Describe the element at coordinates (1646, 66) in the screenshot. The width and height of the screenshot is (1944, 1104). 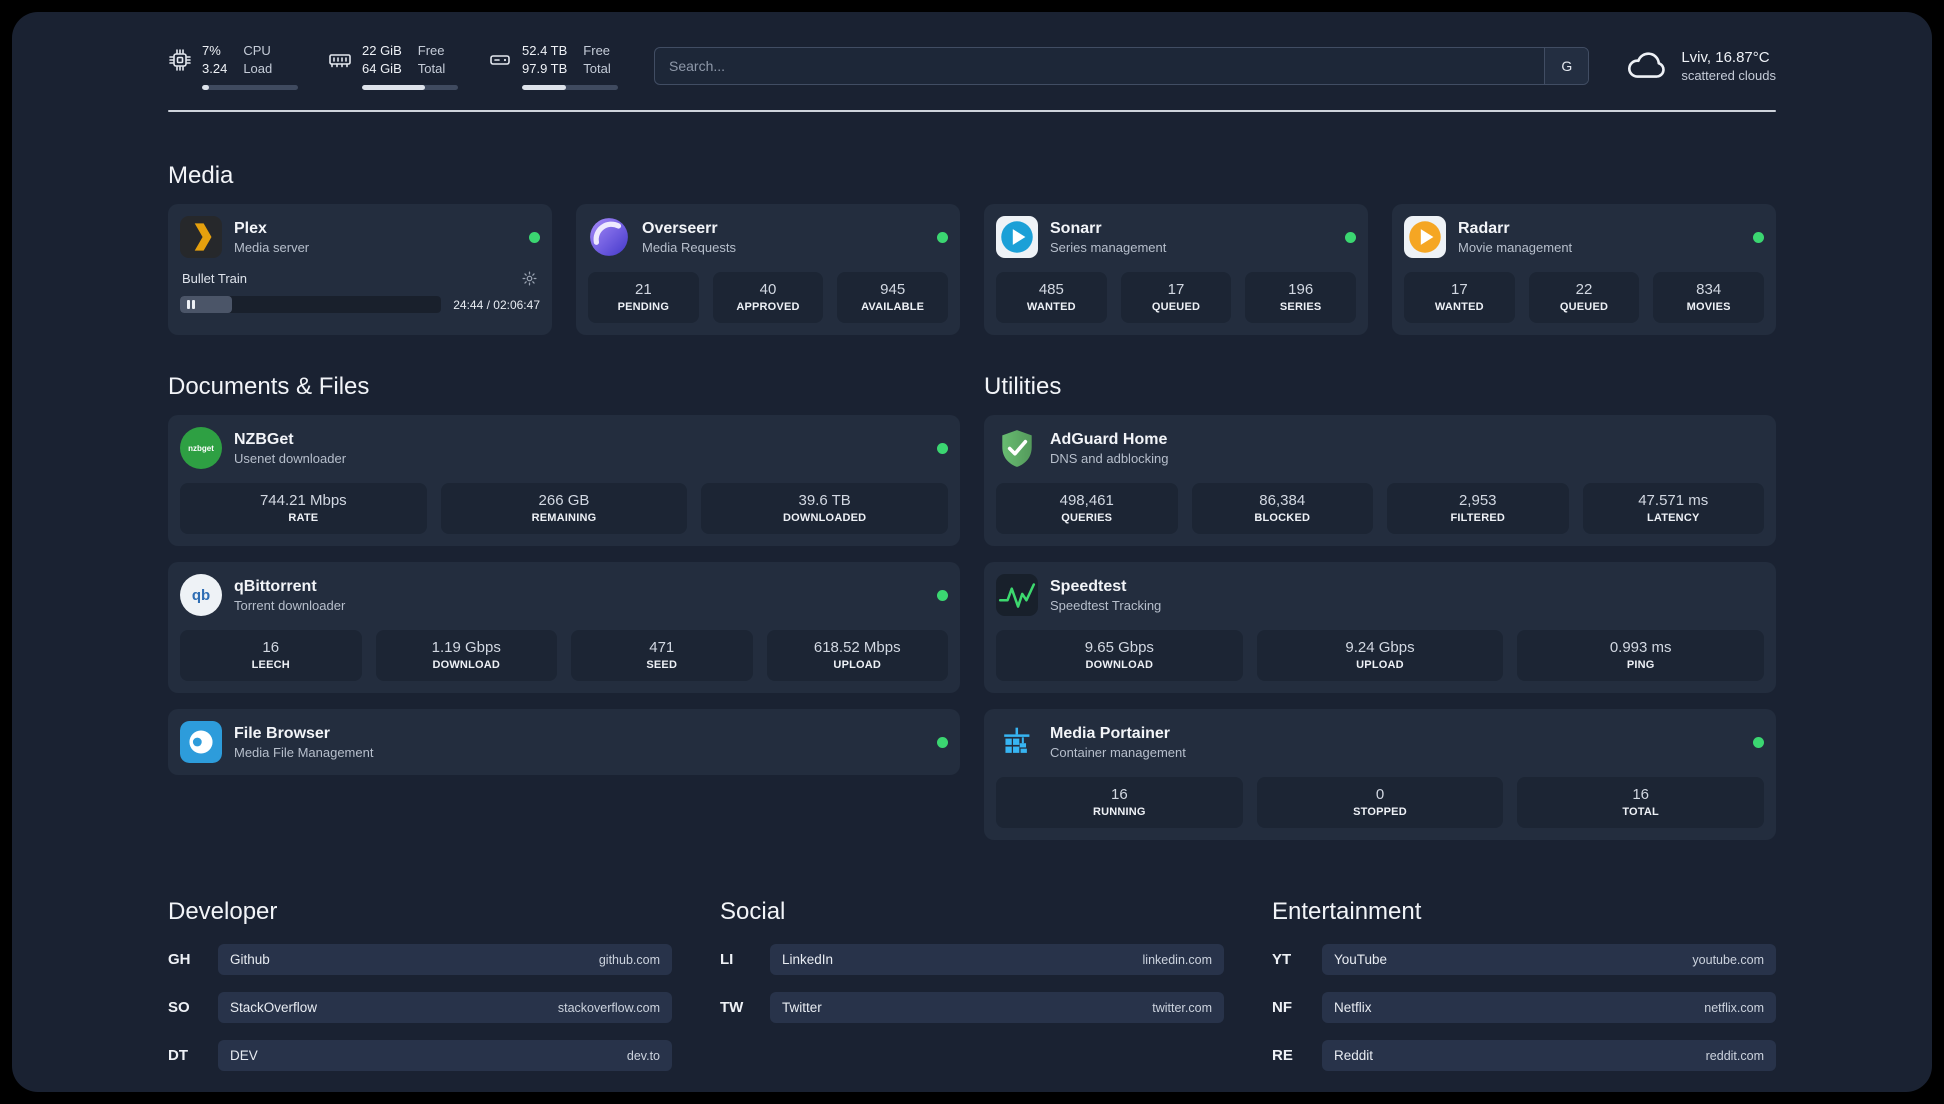
I see `cloud-icon` at that location.